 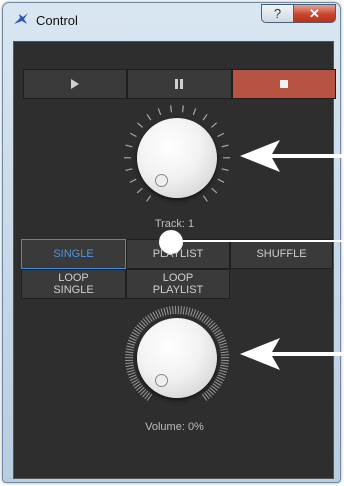 I want to click on app-icon, so click(x=21, y=18).